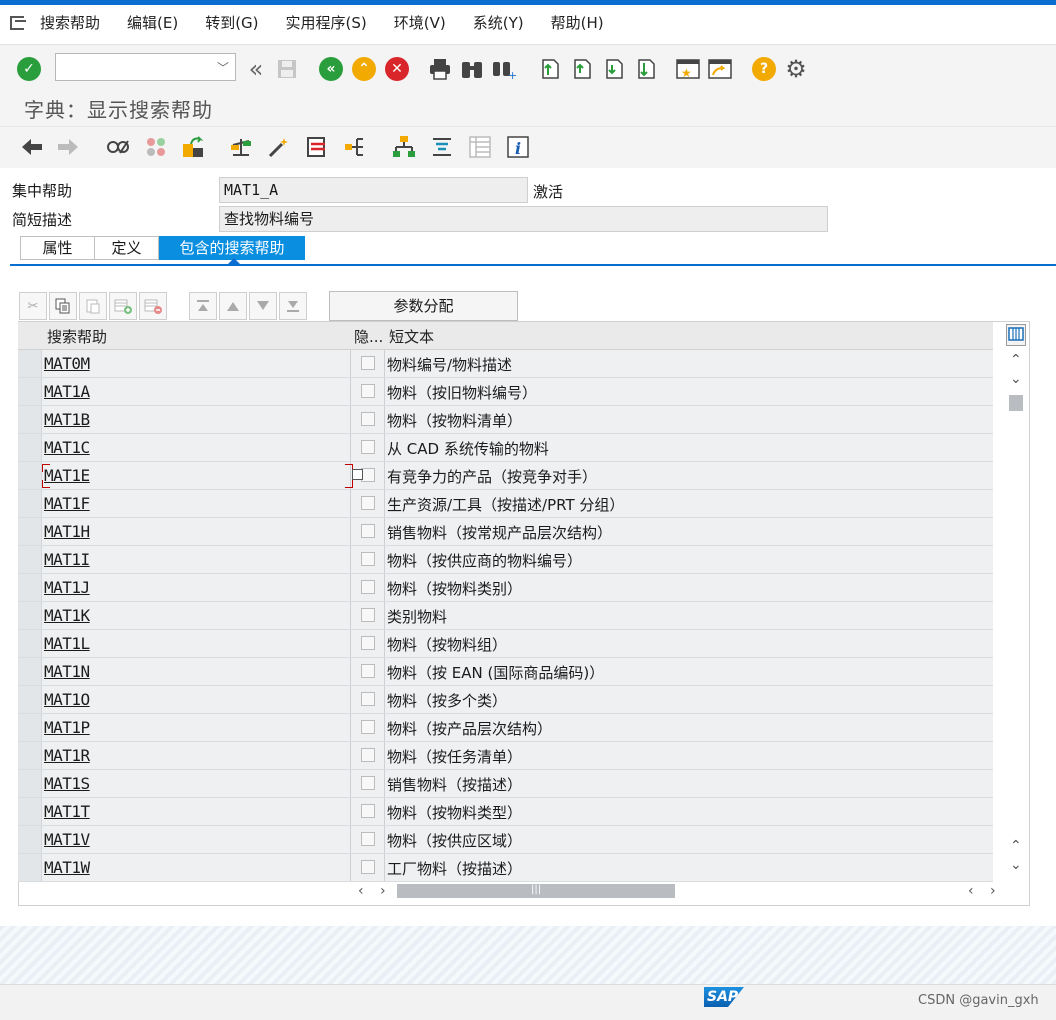 This screenshot has width=1056, height=1020. What do you see at coordinates (505, 700) in the screenshot?
I see `table-row: MAT1O 物料（按多个类）` at bounding box center [505, 700].